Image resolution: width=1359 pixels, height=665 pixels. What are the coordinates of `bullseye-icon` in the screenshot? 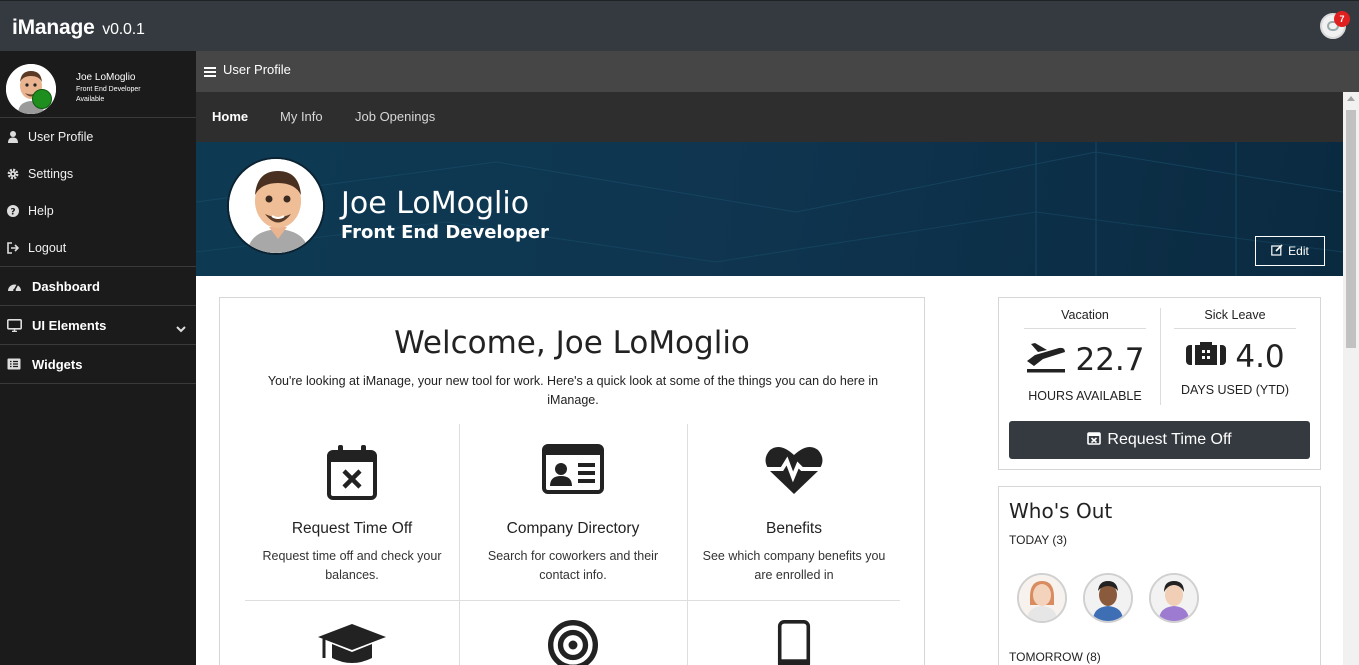 It's located at (573, 642).